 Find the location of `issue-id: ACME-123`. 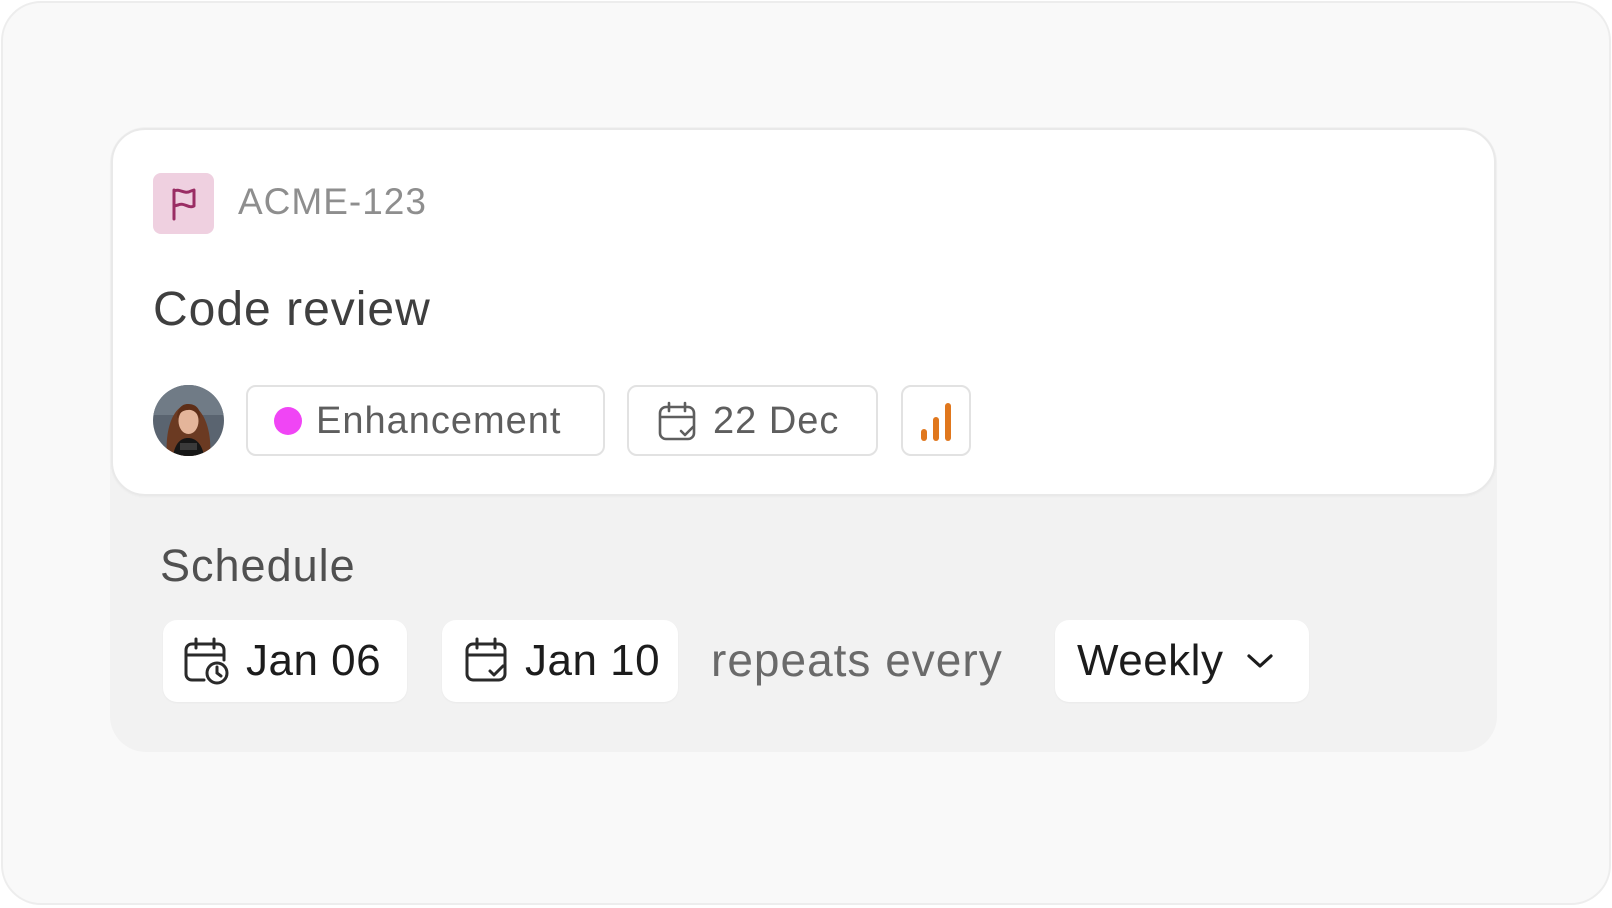

issue-id: ACME-123 is located at coordinates (332, 201).